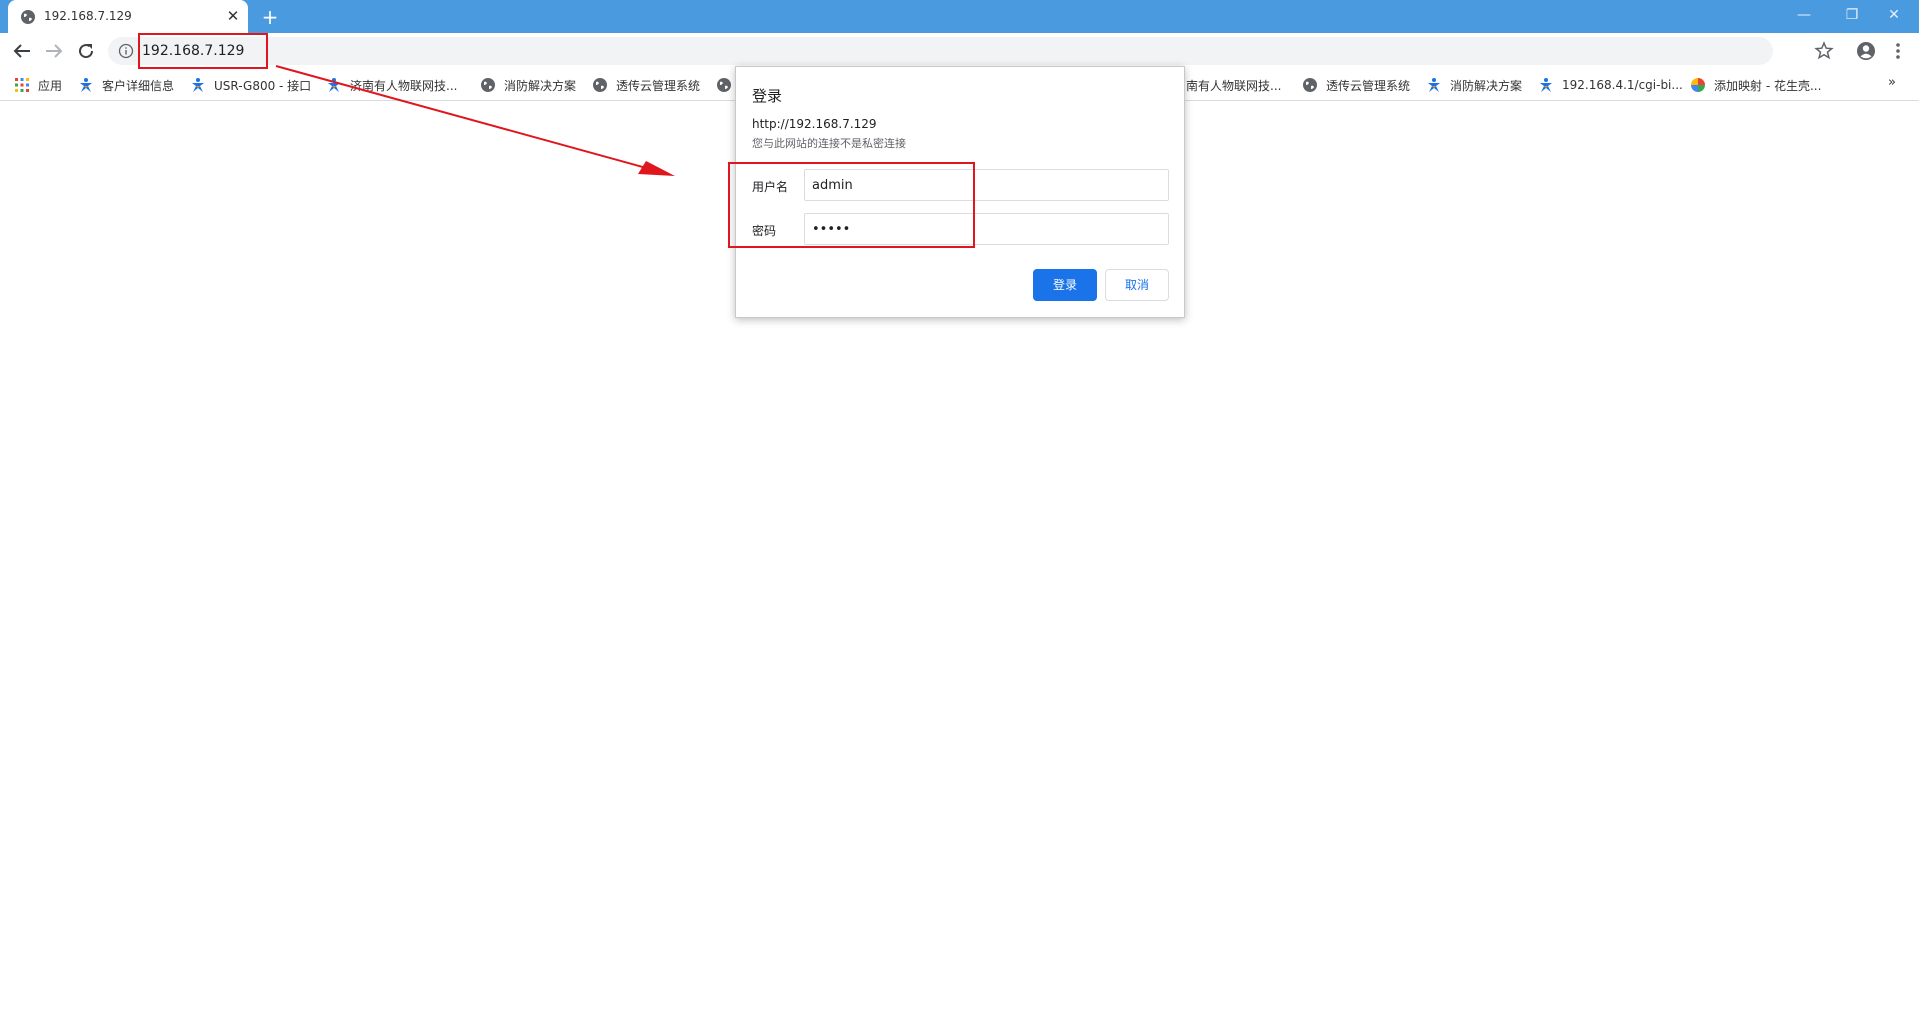 The image size is (1919, 1036). Describe the element at coordinates (1852, 15) in the screenshot. I see `restore-button: ❐` at that location.